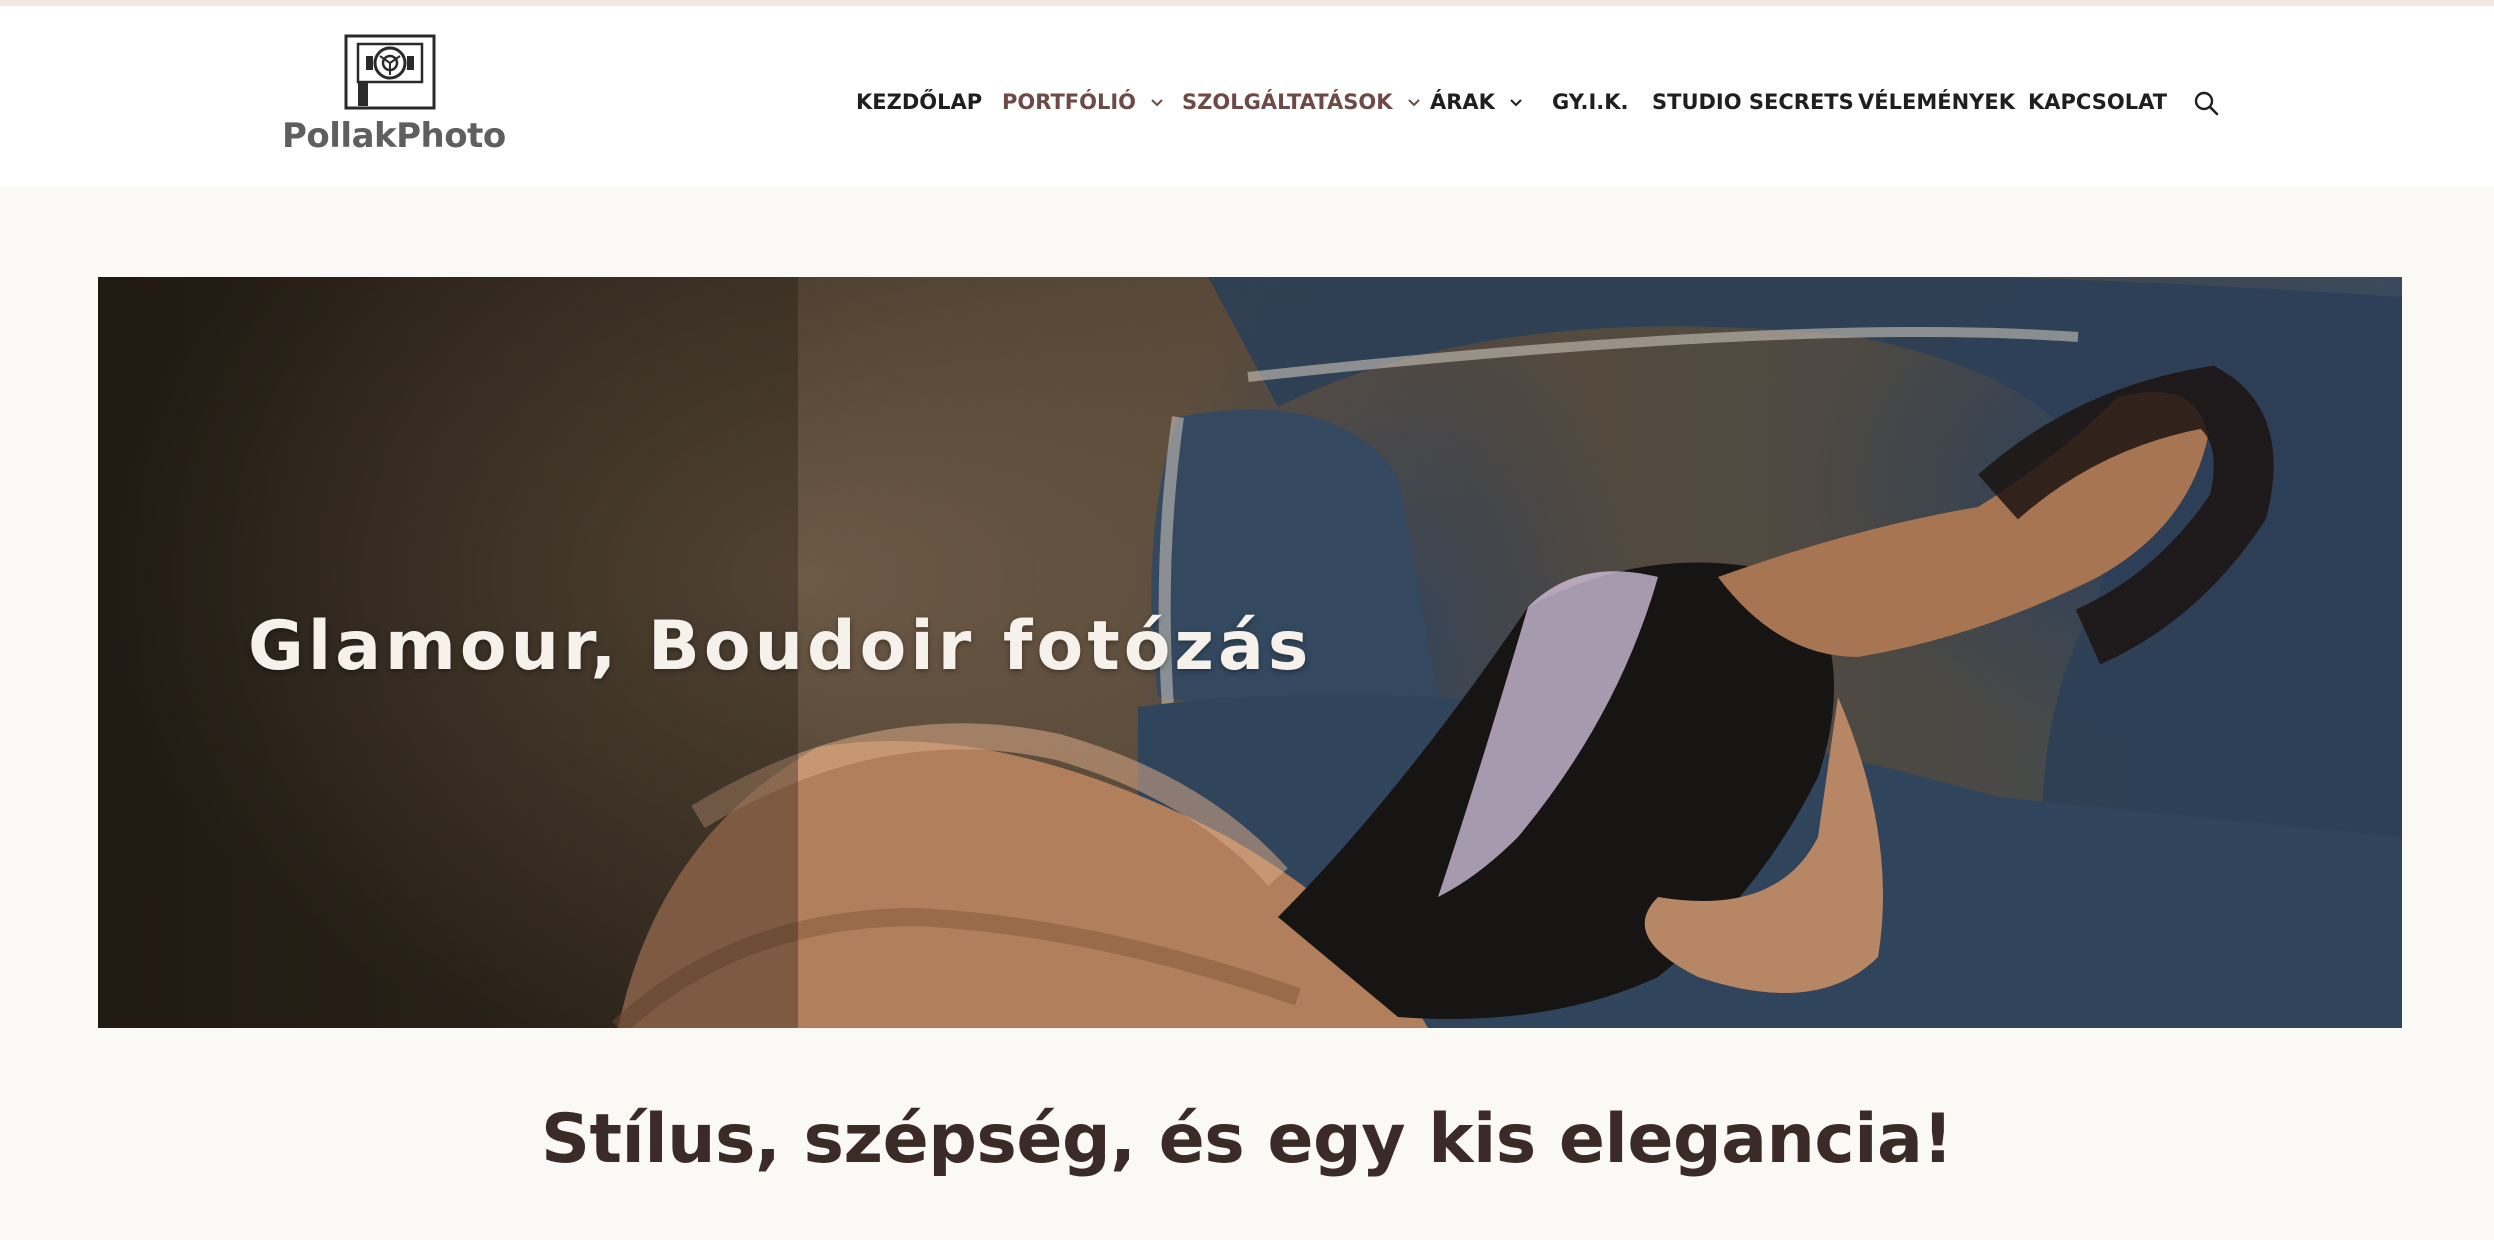 This screenshot has height=1240, width=2494. What do you see at coordinates (1462, 102) in the screenshot?
I see `nav-item-label: ÁRAK` at bounding box center [1462, 102].